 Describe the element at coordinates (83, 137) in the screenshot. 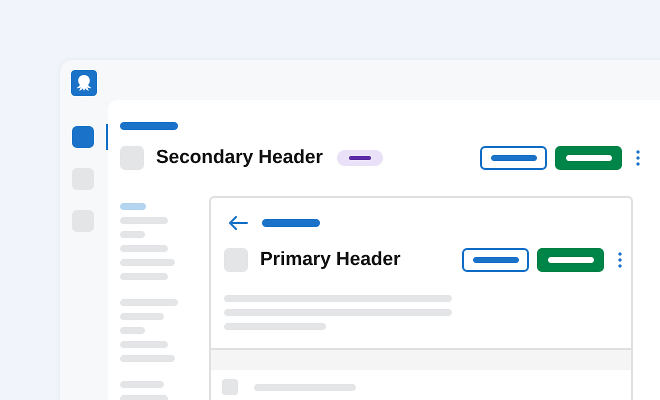

I see `nav-item` at that location.